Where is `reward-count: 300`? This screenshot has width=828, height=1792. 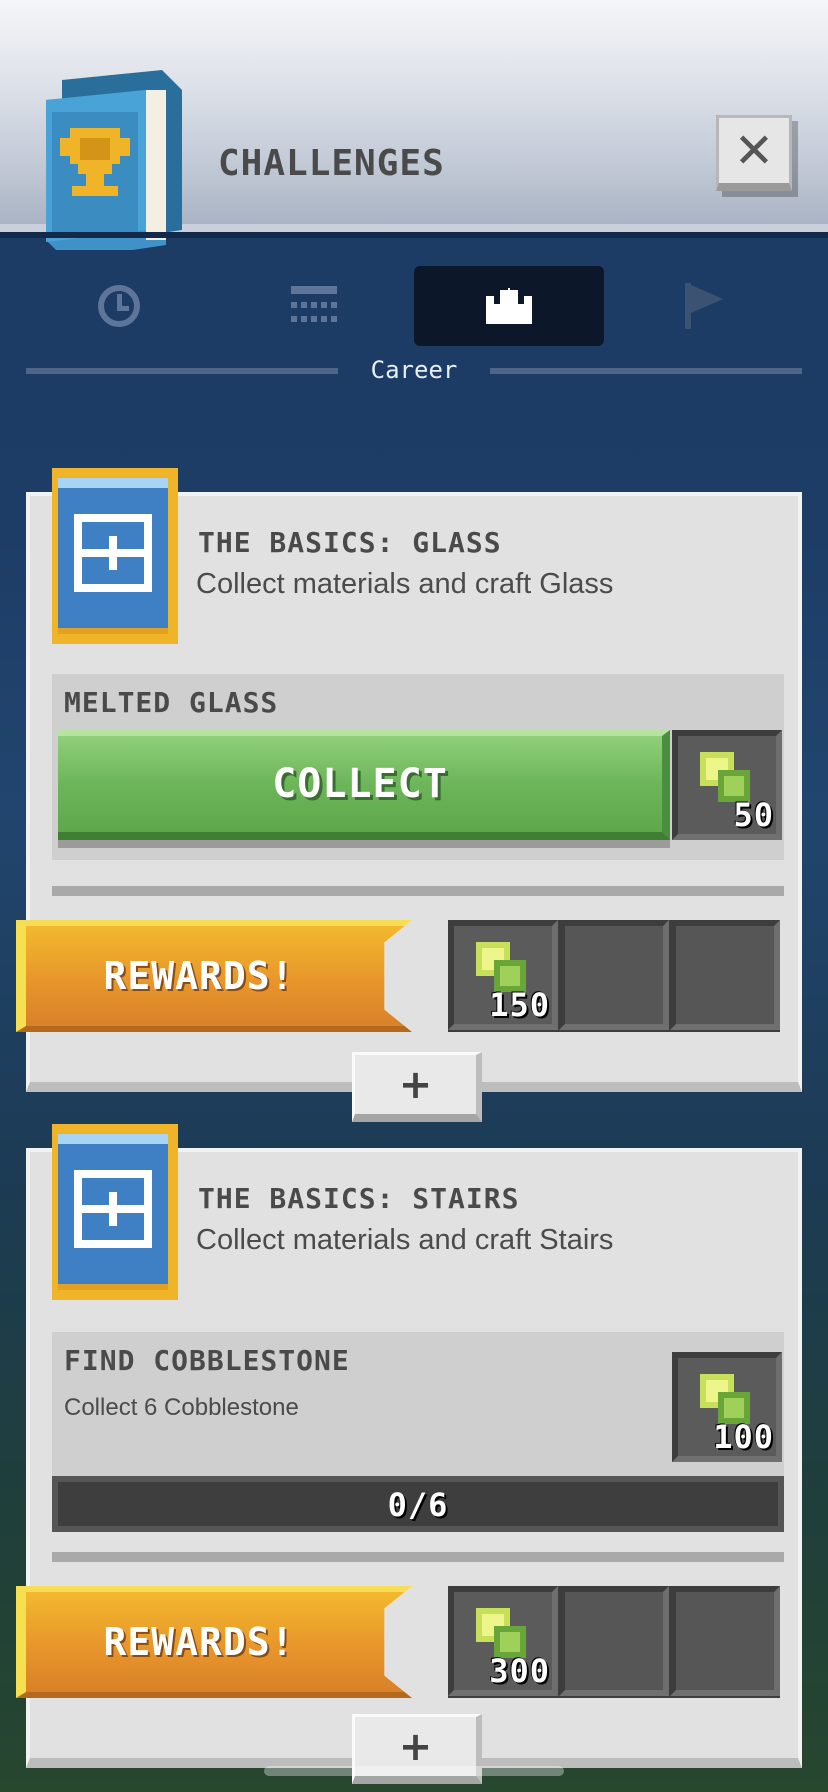
reward-count: 300 is located at coordinates (519, 1671).